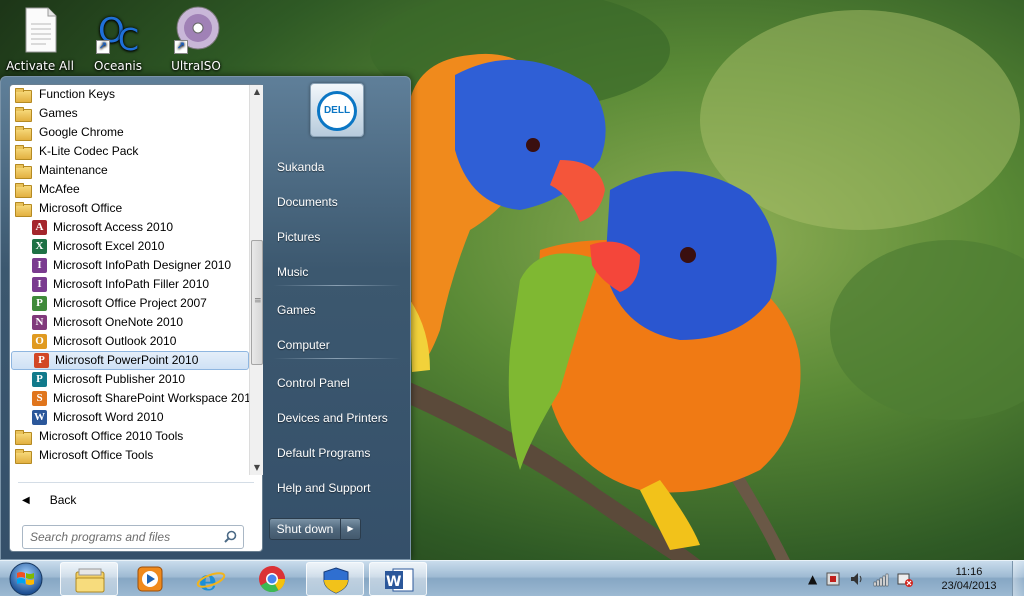 This screenshot has height=596, width=1024. What do you see at coordinates (833, 579) in the screenshot?
I see `tray-app-icon` at bounding box center [833, 579].